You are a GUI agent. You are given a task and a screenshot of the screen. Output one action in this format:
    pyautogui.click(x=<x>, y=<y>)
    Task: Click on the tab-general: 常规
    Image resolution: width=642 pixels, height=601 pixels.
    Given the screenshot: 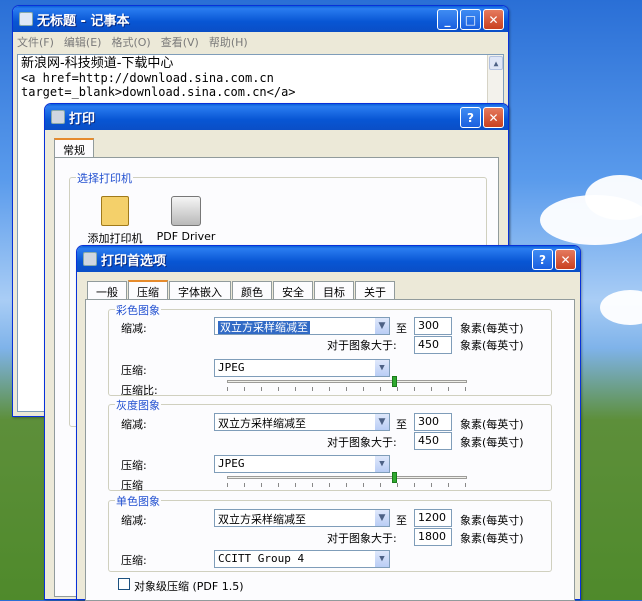 What is the action you would take?
    pyautogui.click(x=74, y=148)
    